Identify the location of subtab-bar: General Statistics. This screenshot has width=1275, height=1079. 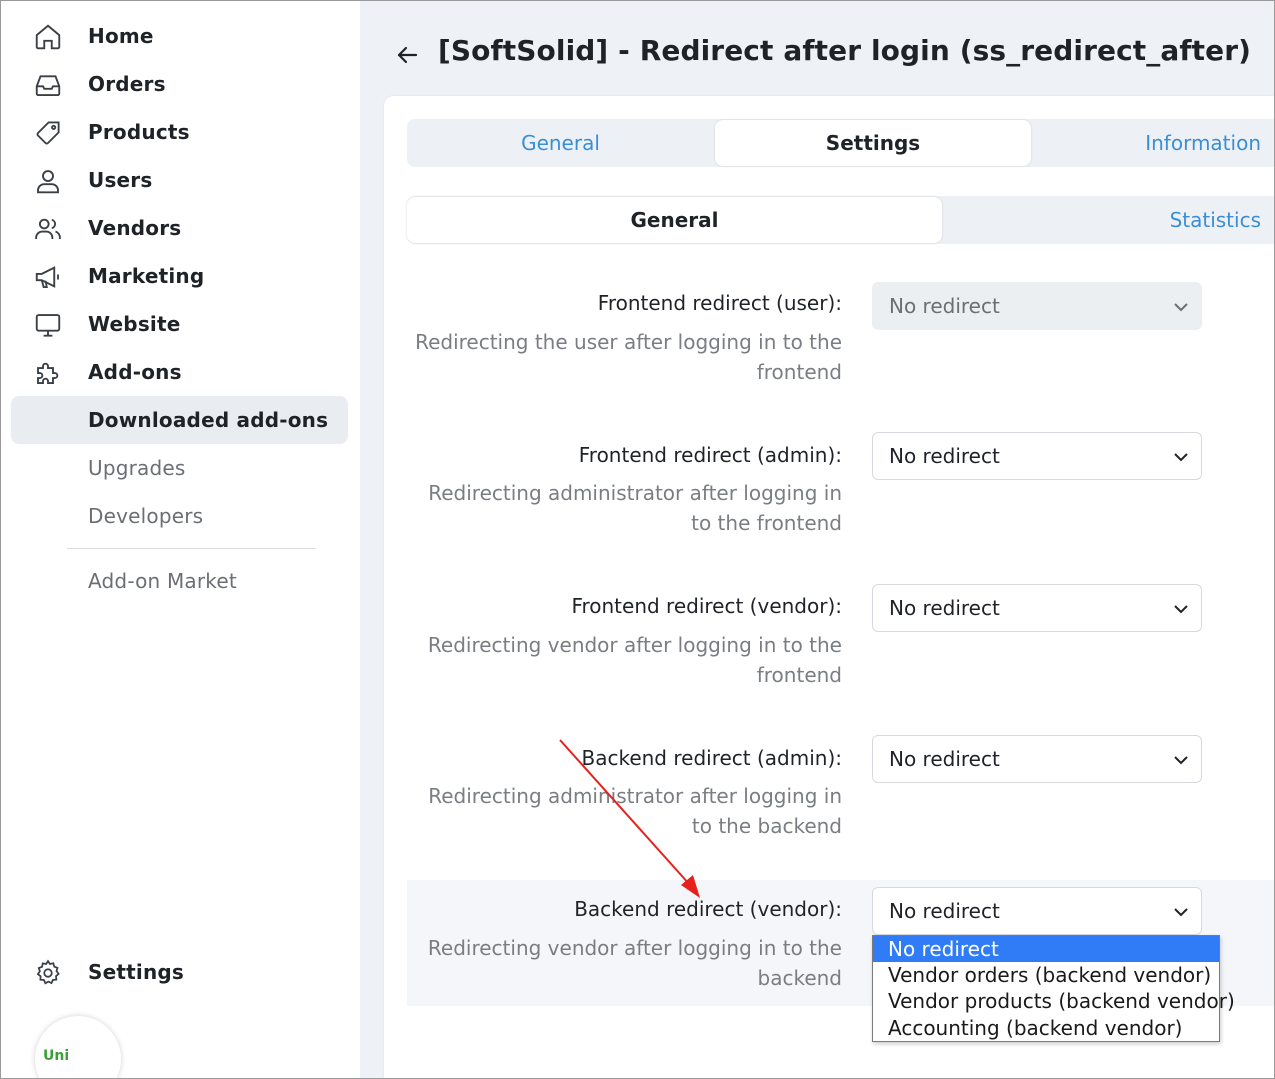
(841, 220).